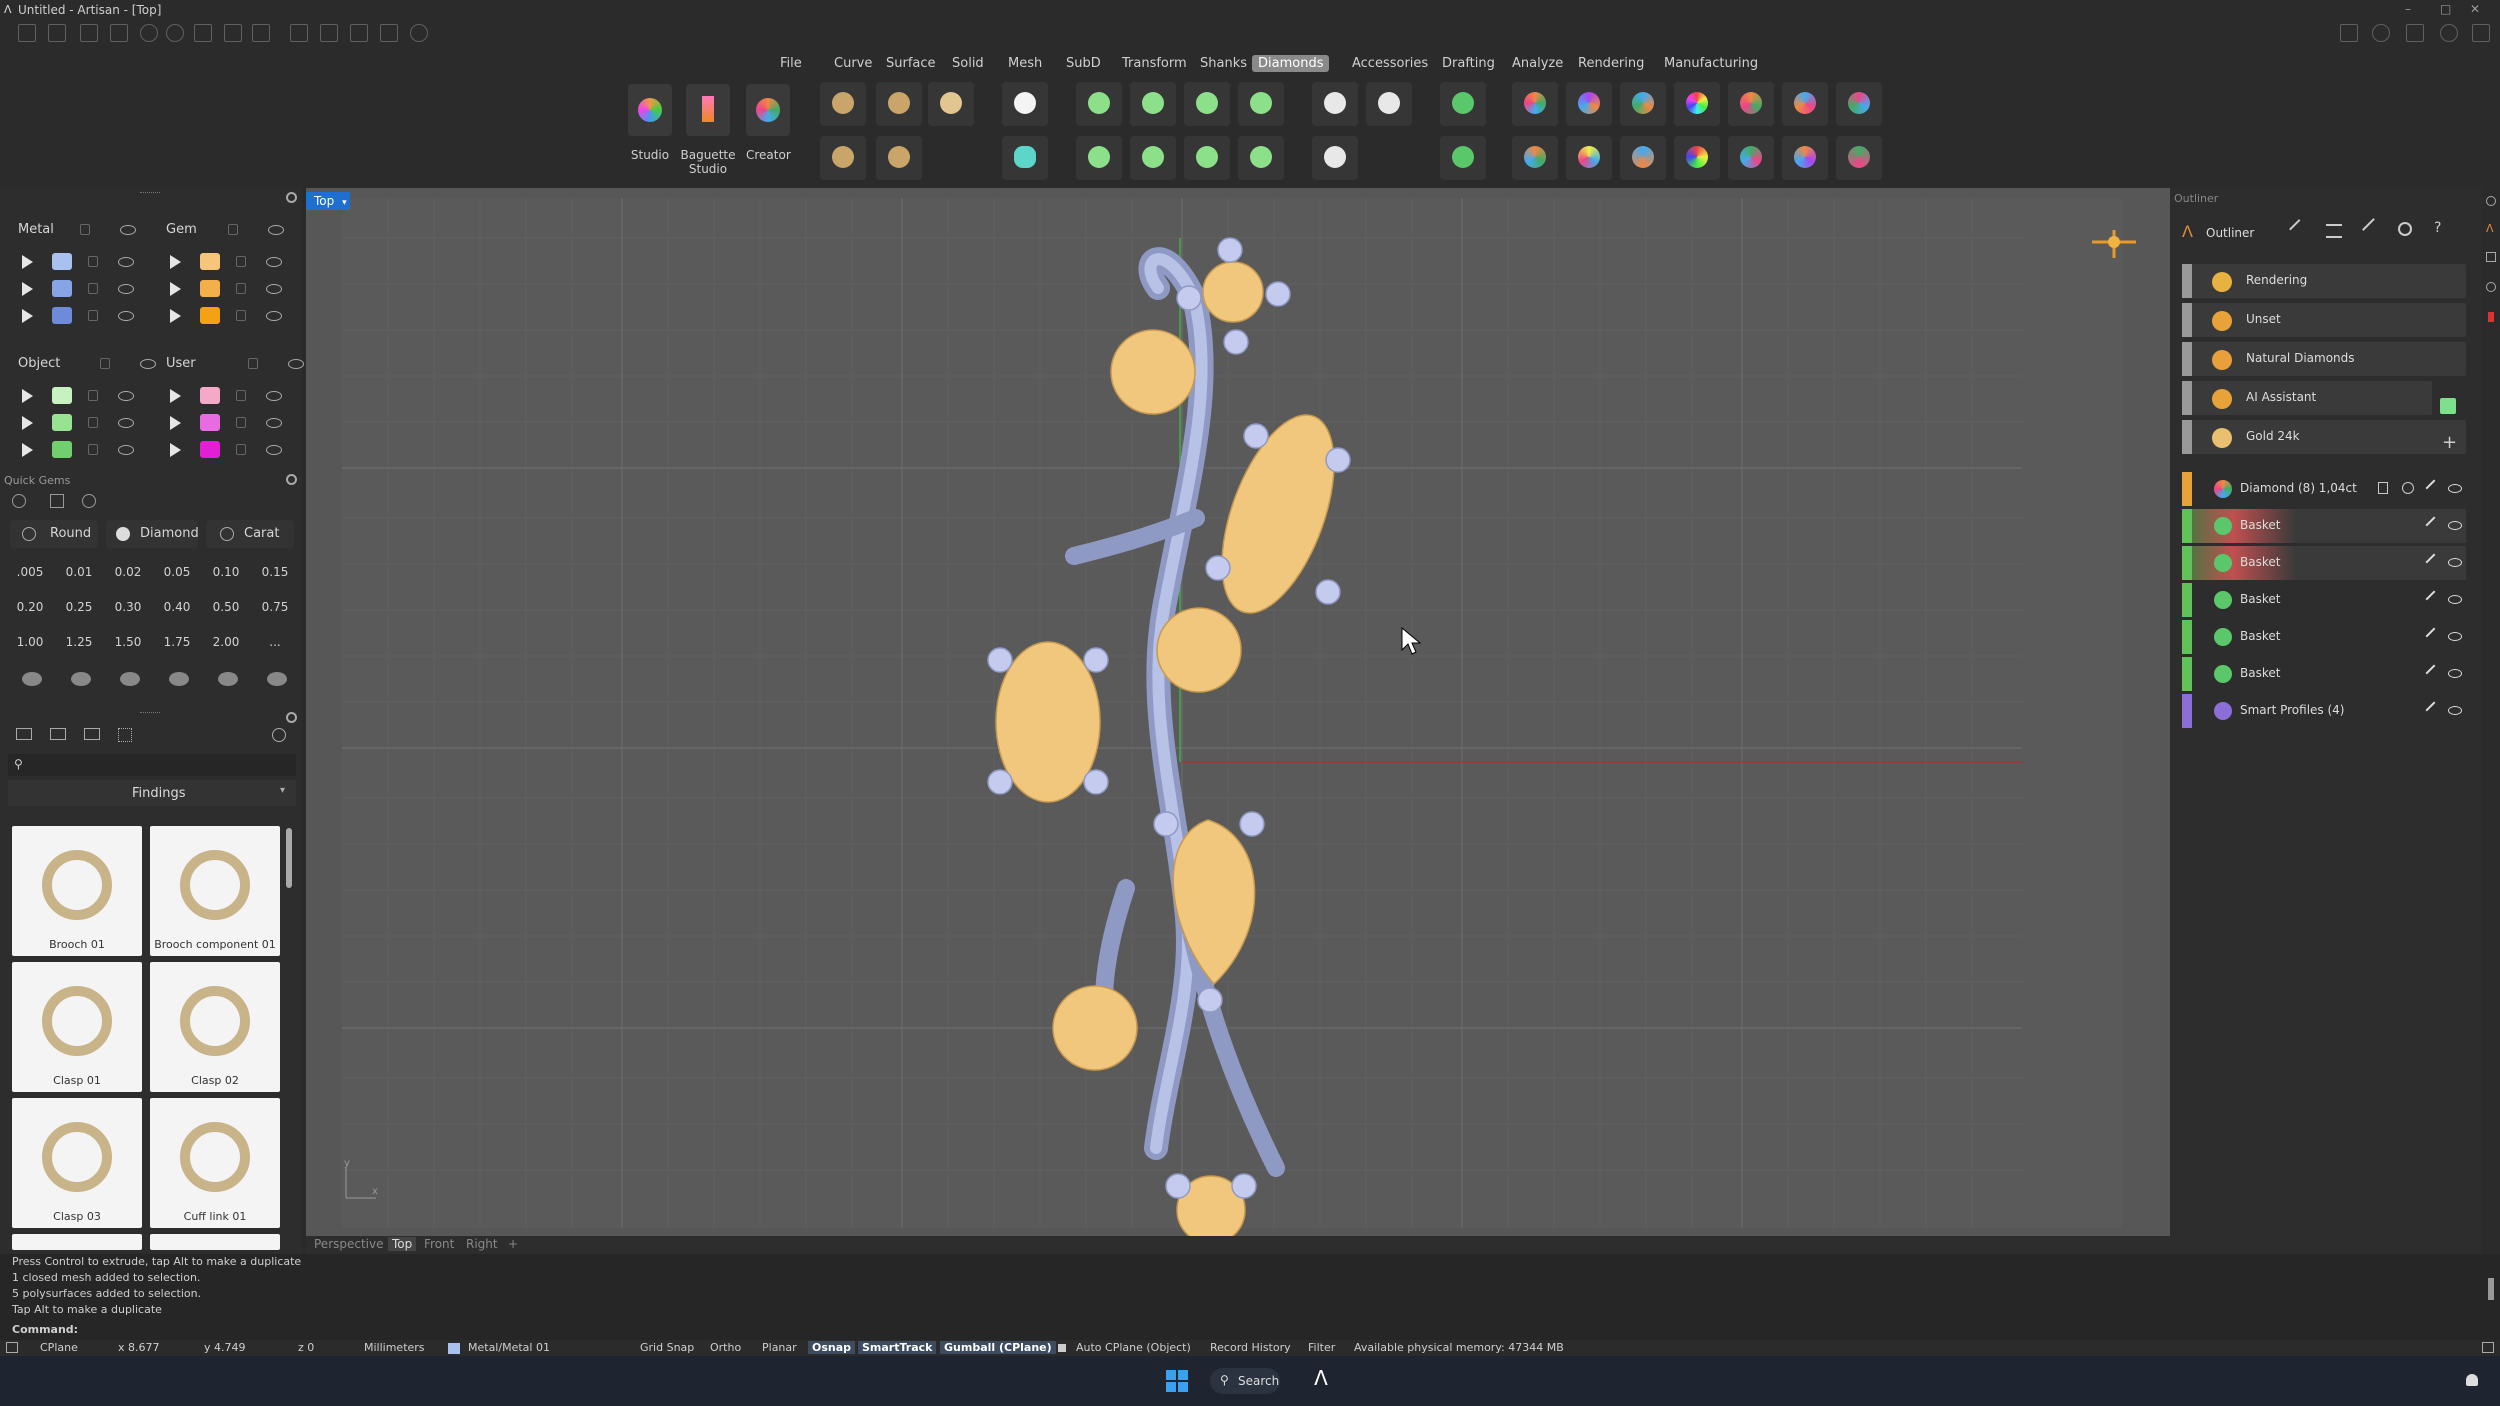 This screenshot has height=1406, width=2500. Describe the element at coordinates (1133, 1347) in the screenshot. I see `auto-cplane-toggle: Auto CPlane (Object)` at that location.